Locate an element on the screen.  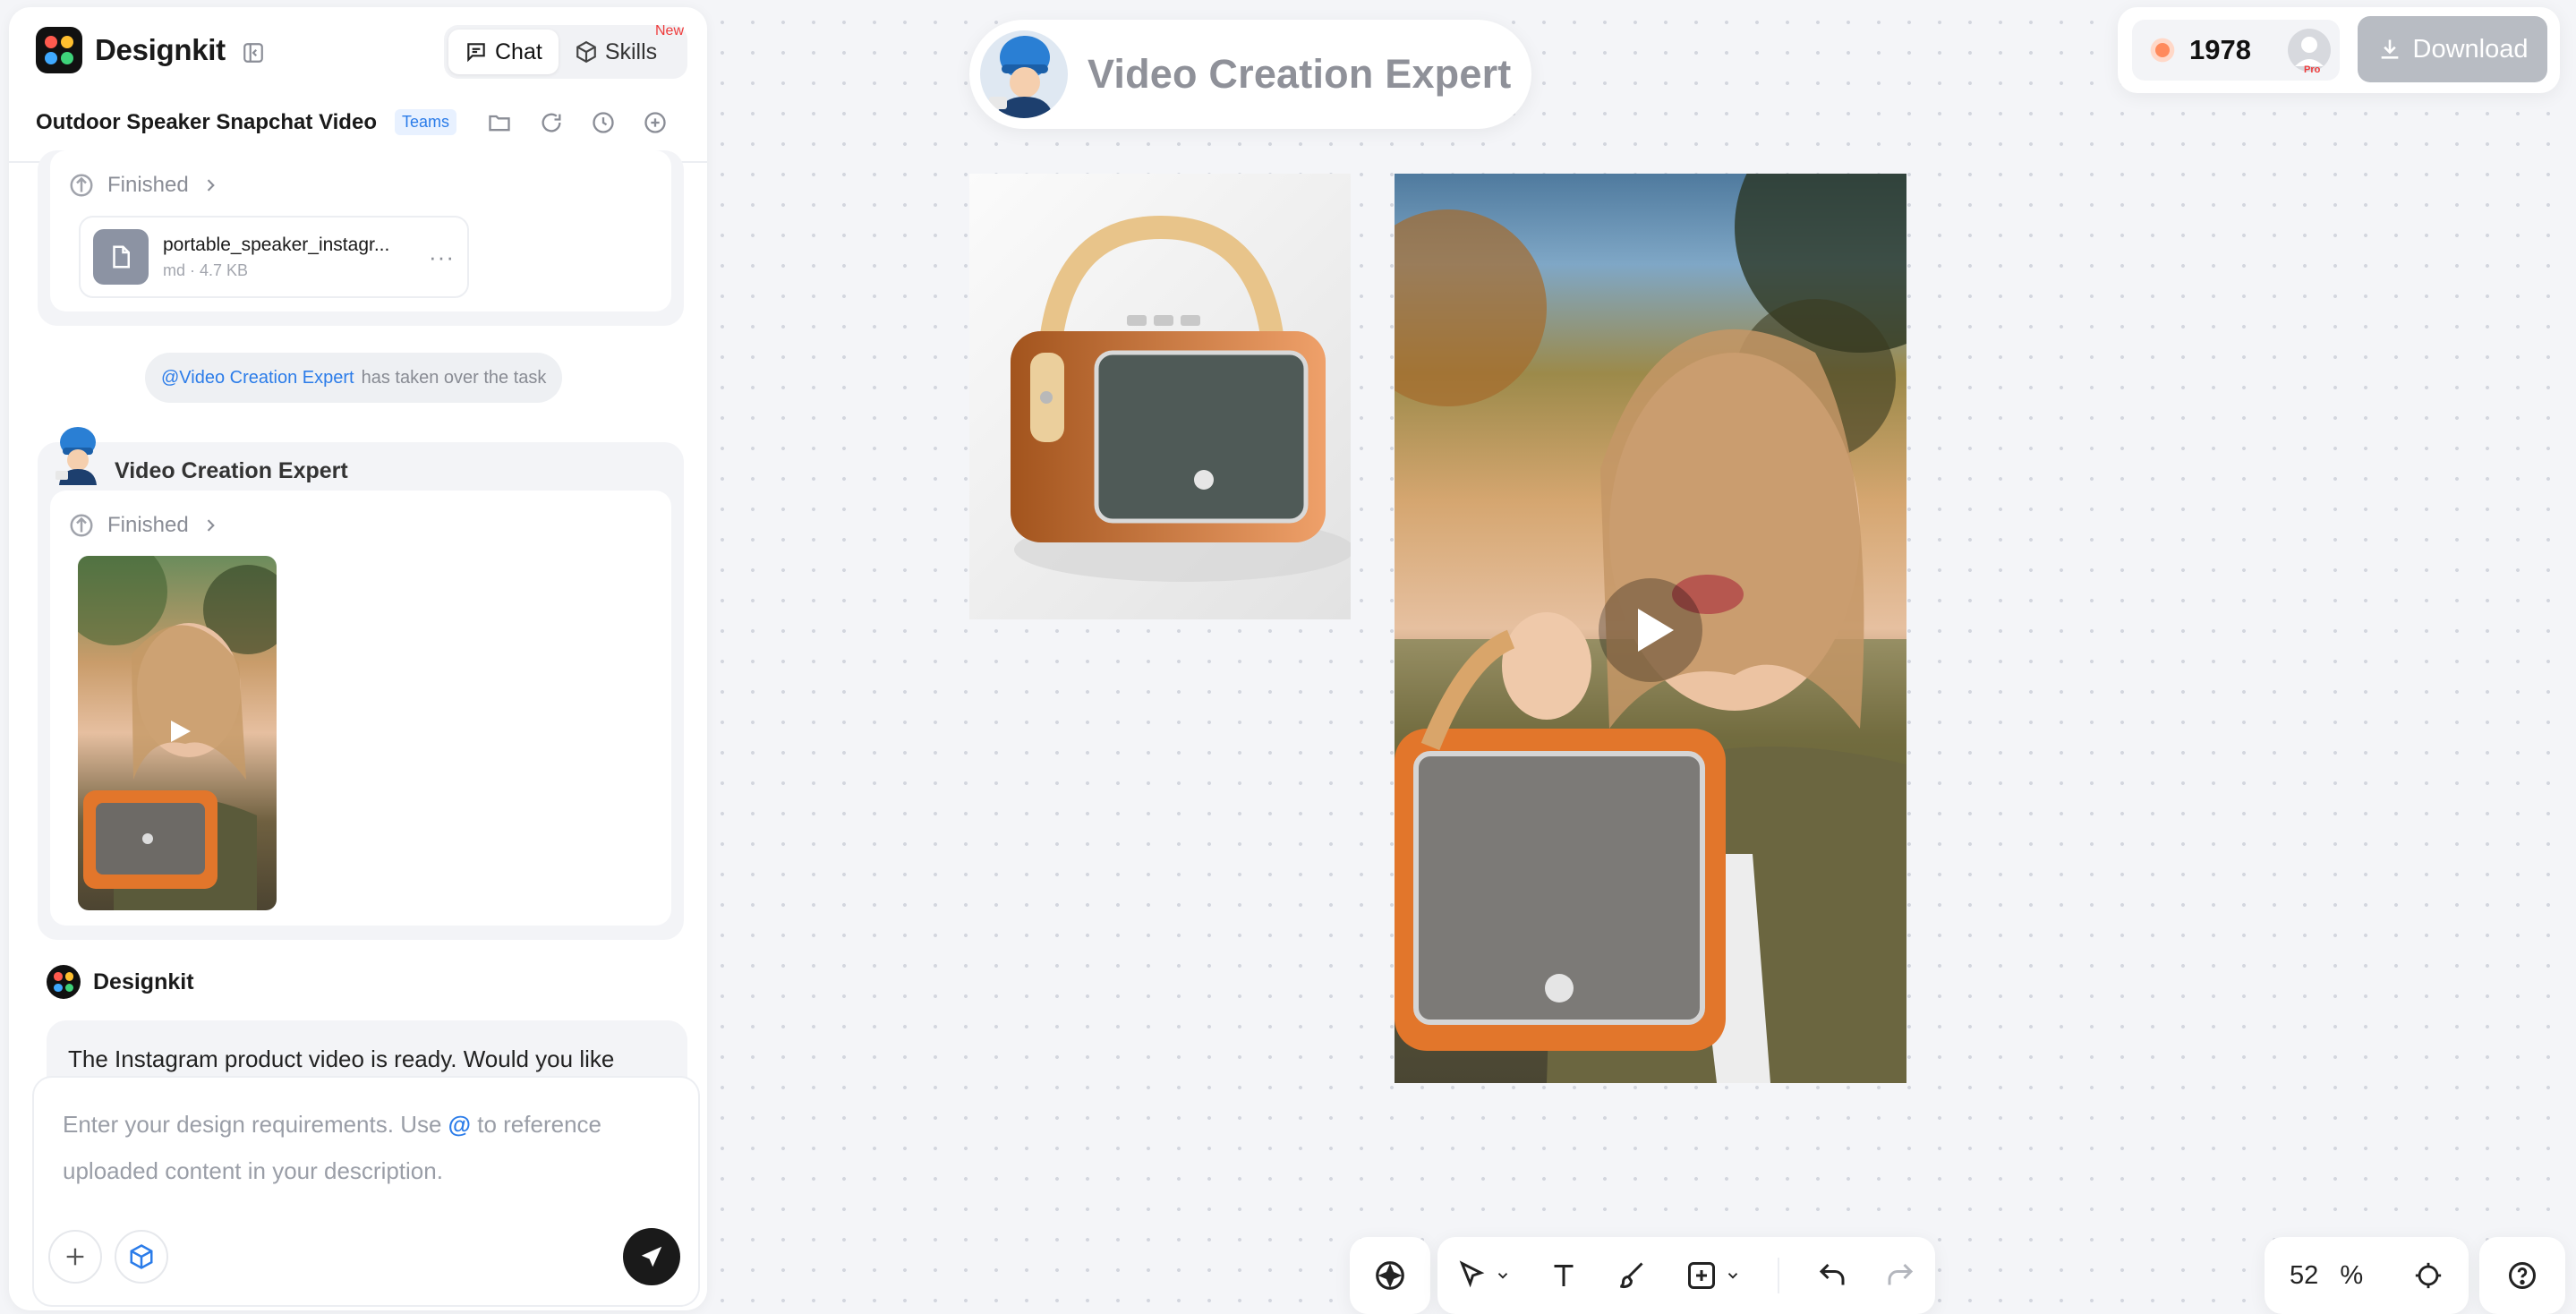
cursor-icon is located at coordinates (1472, 1274).